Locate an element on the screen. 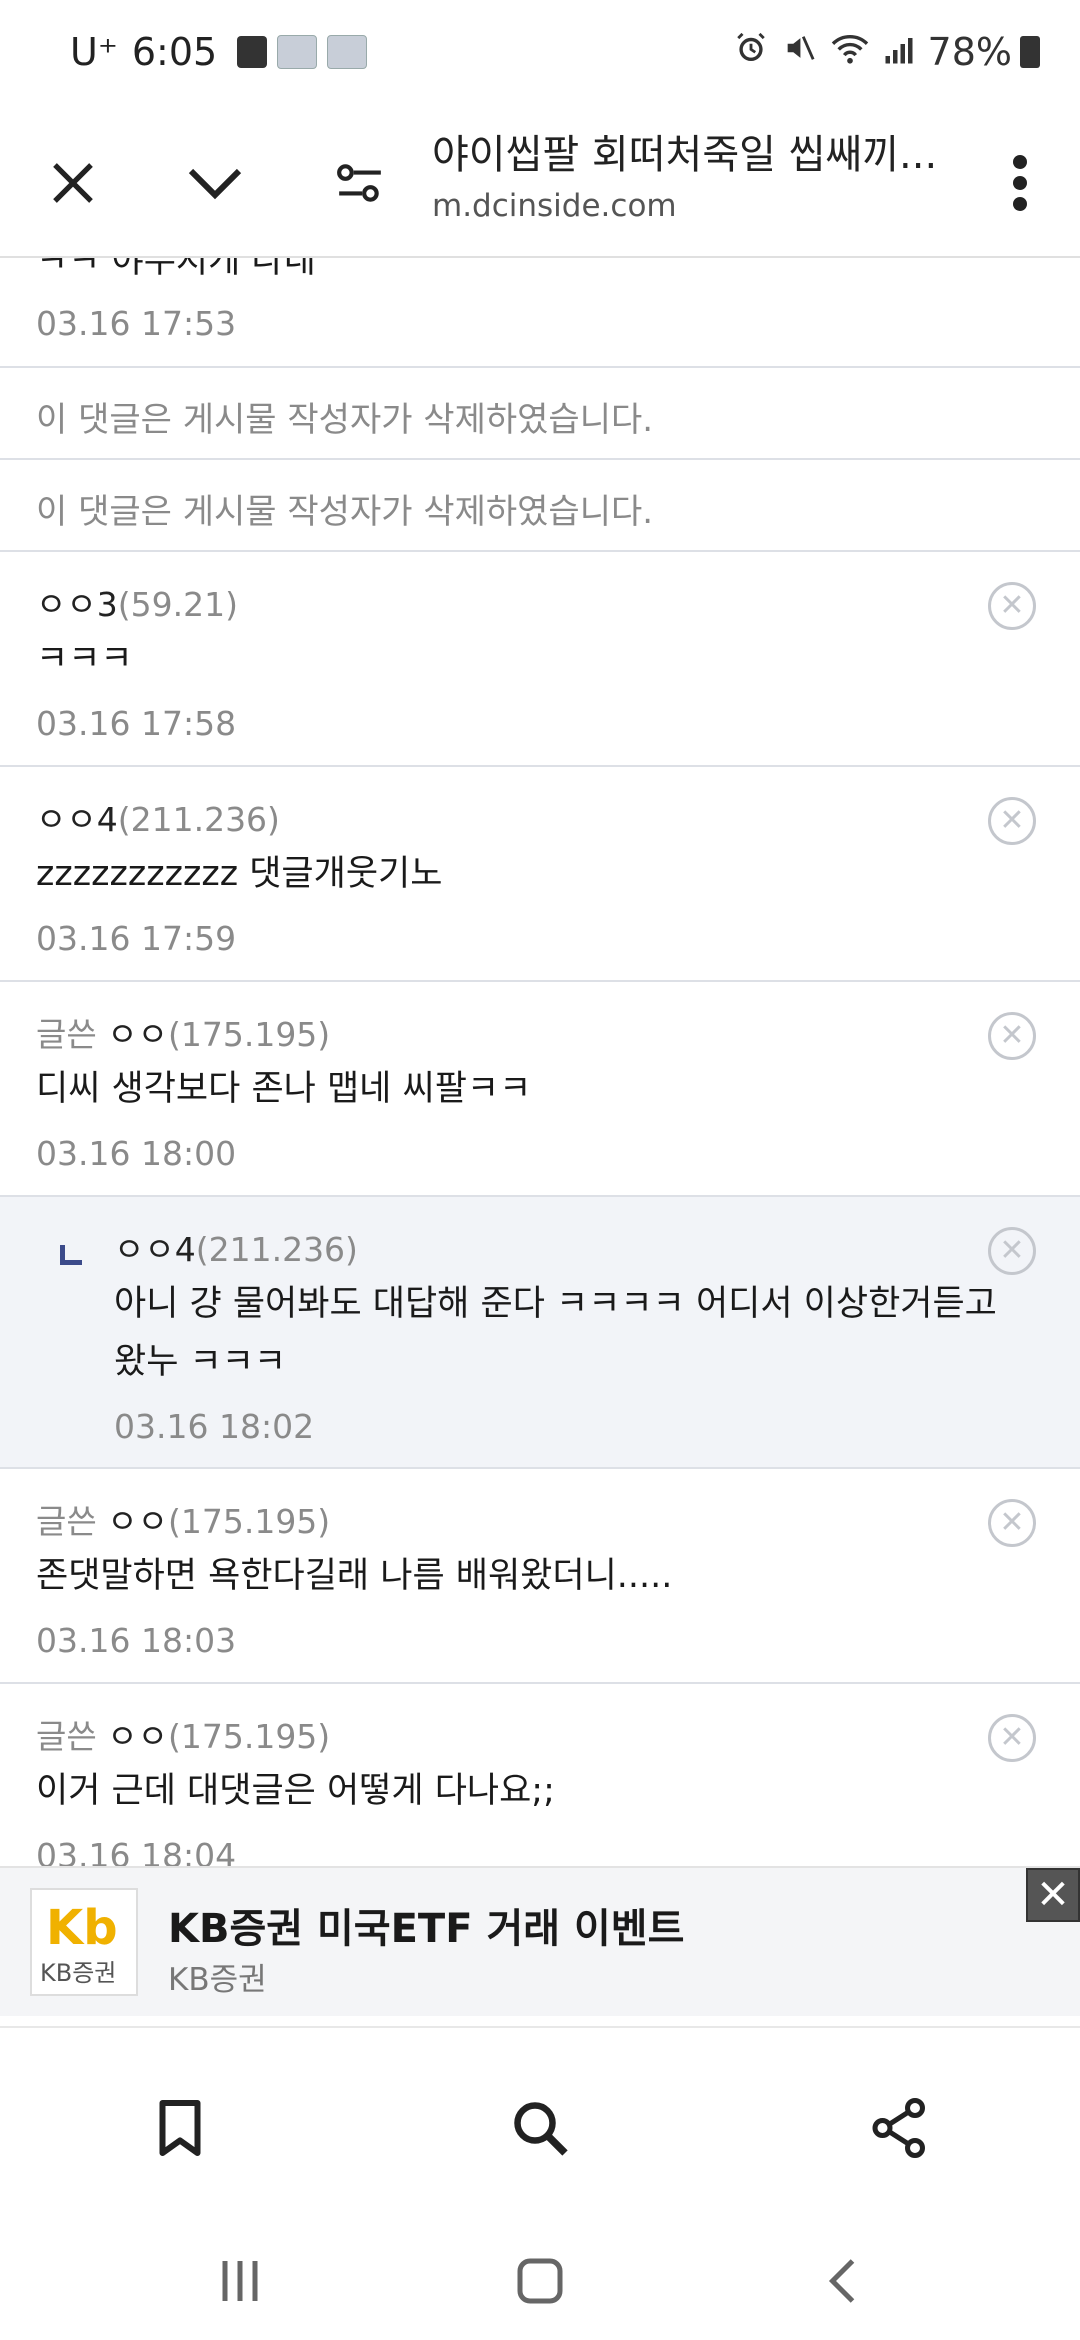  comment-text: zzzzzzzzzzz 댓글개웃기노 is located at coordinates (239, 874).